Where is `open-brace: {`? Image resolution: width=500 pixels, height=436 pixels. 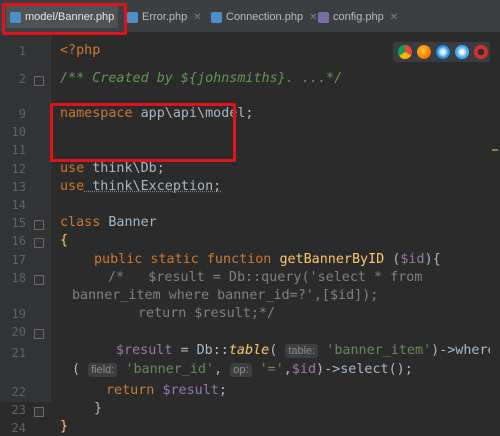 open-brace: { is located at coordinates (64, 240).